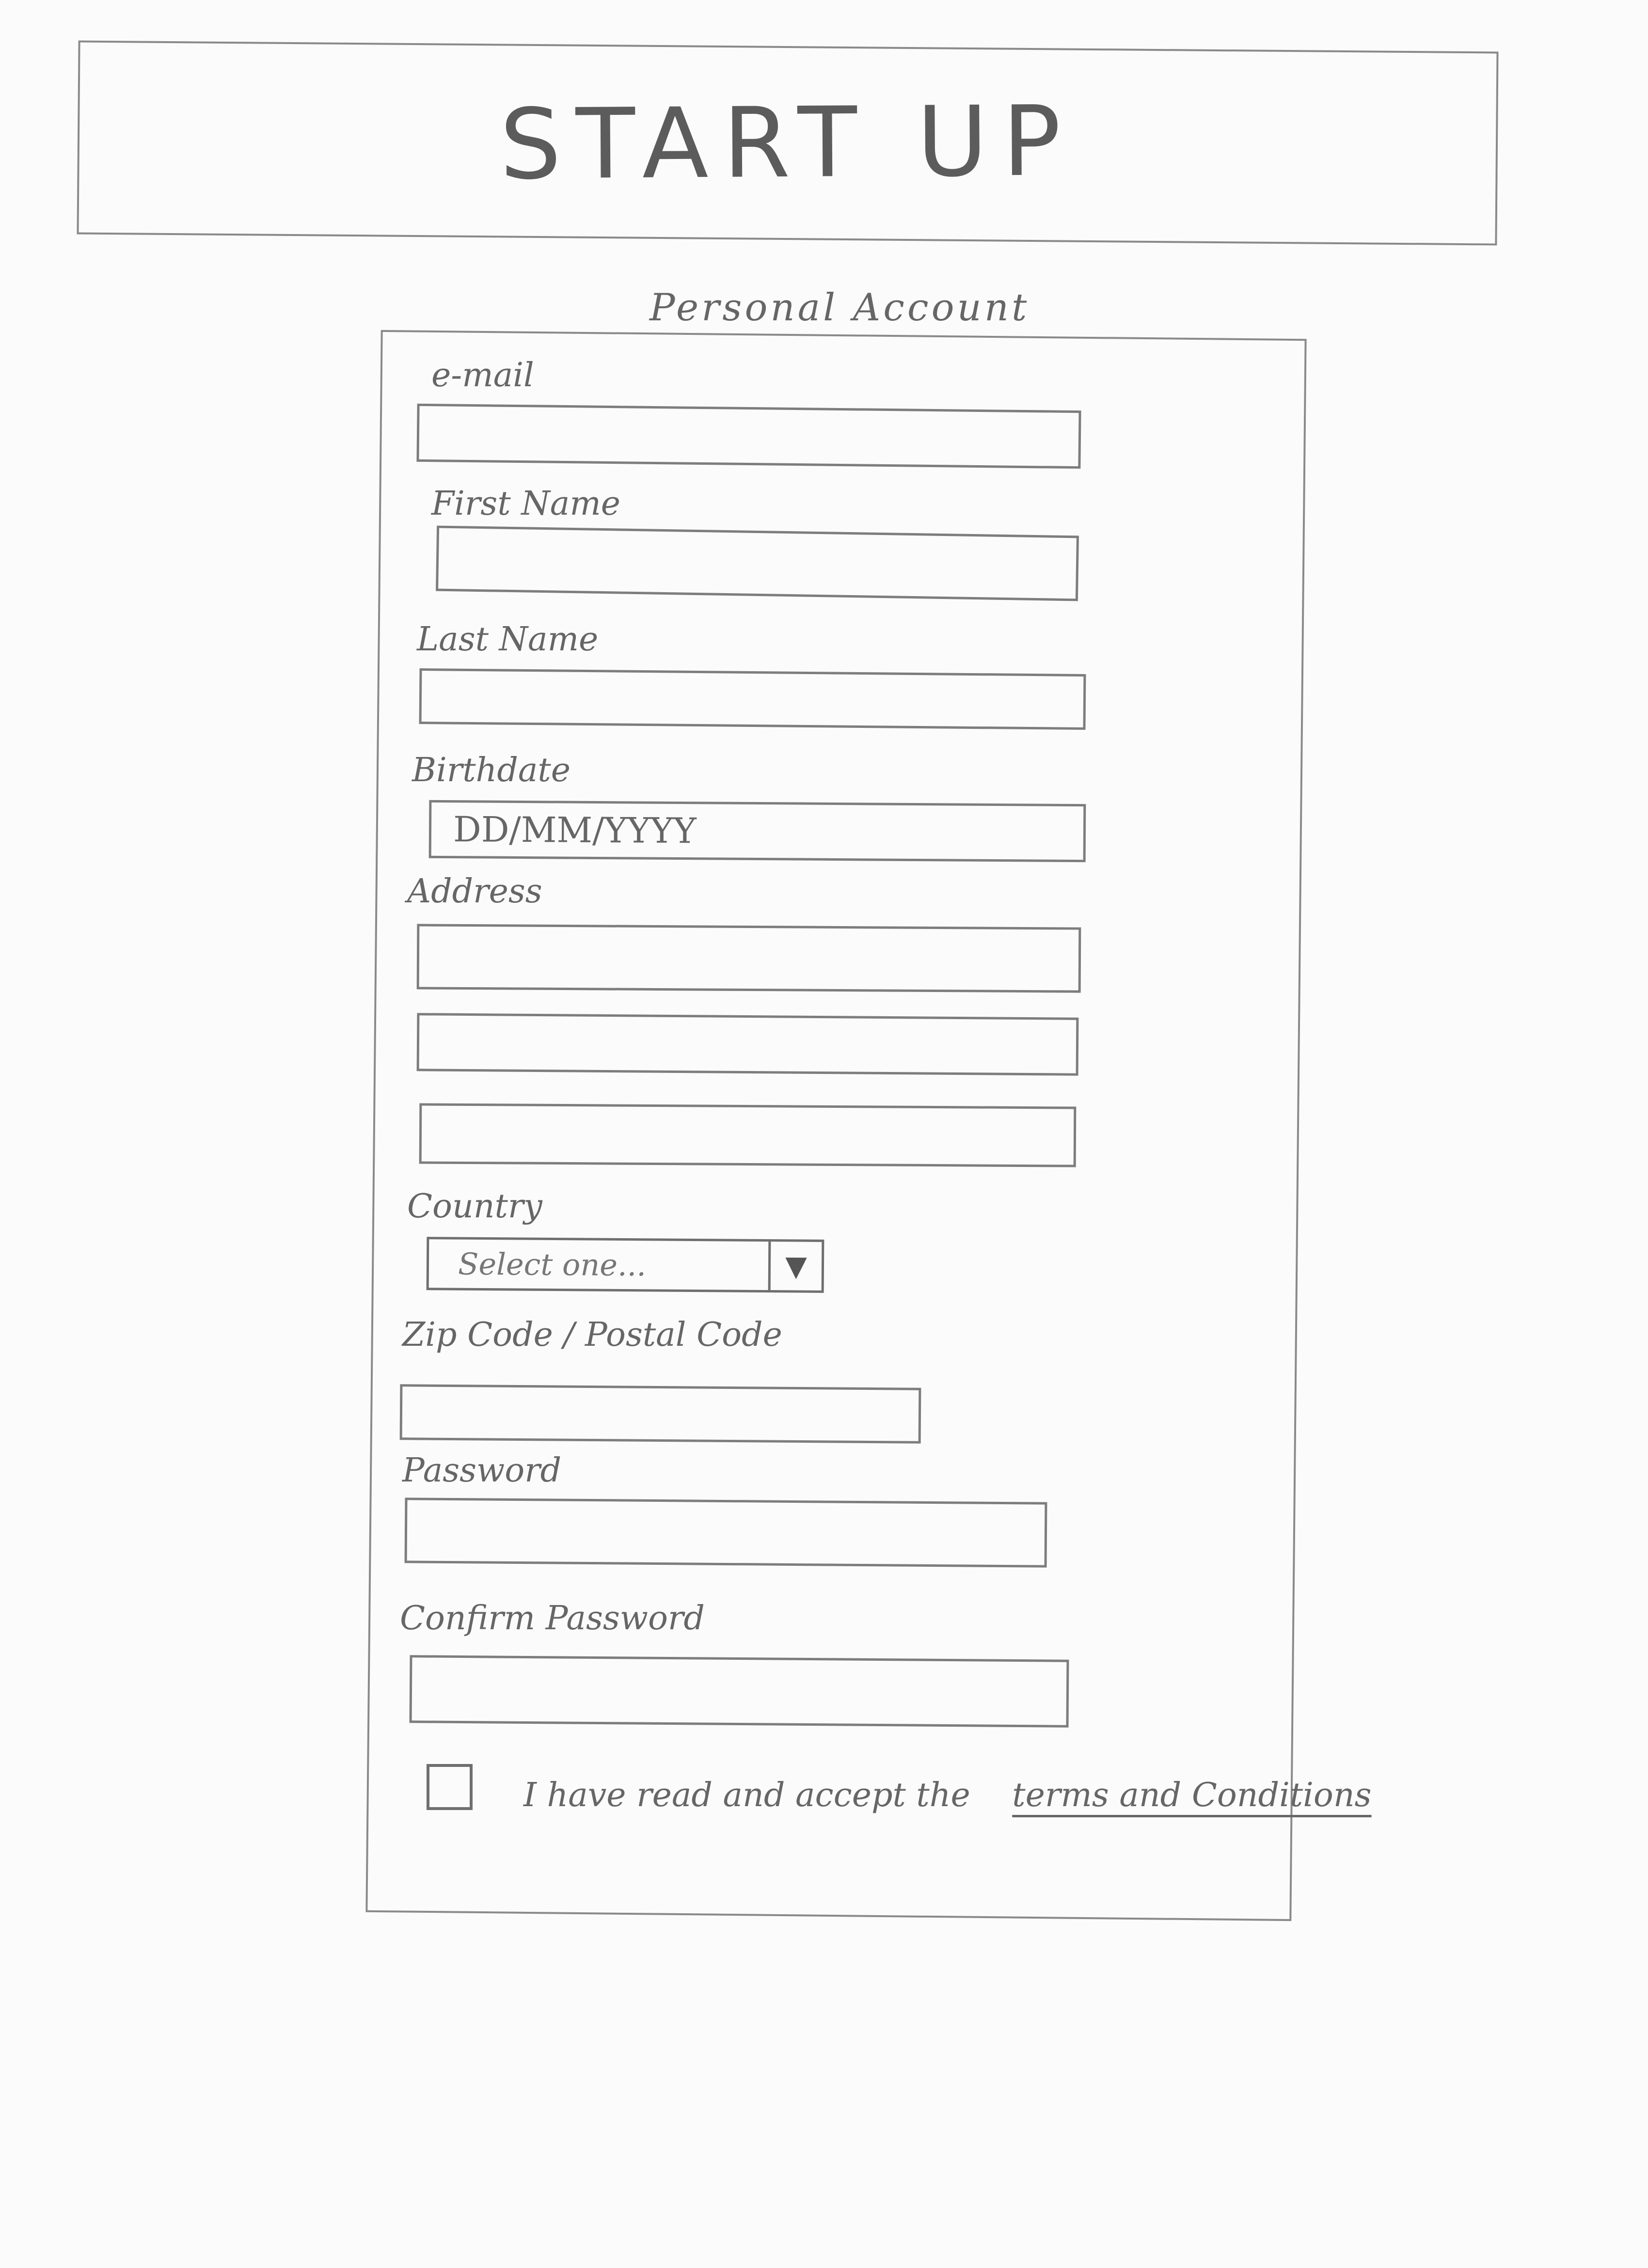  What do you see at coordinates (748, 1135) in the screenshot?
I see `address-line-3-field` at bounding box center [748, 1135].